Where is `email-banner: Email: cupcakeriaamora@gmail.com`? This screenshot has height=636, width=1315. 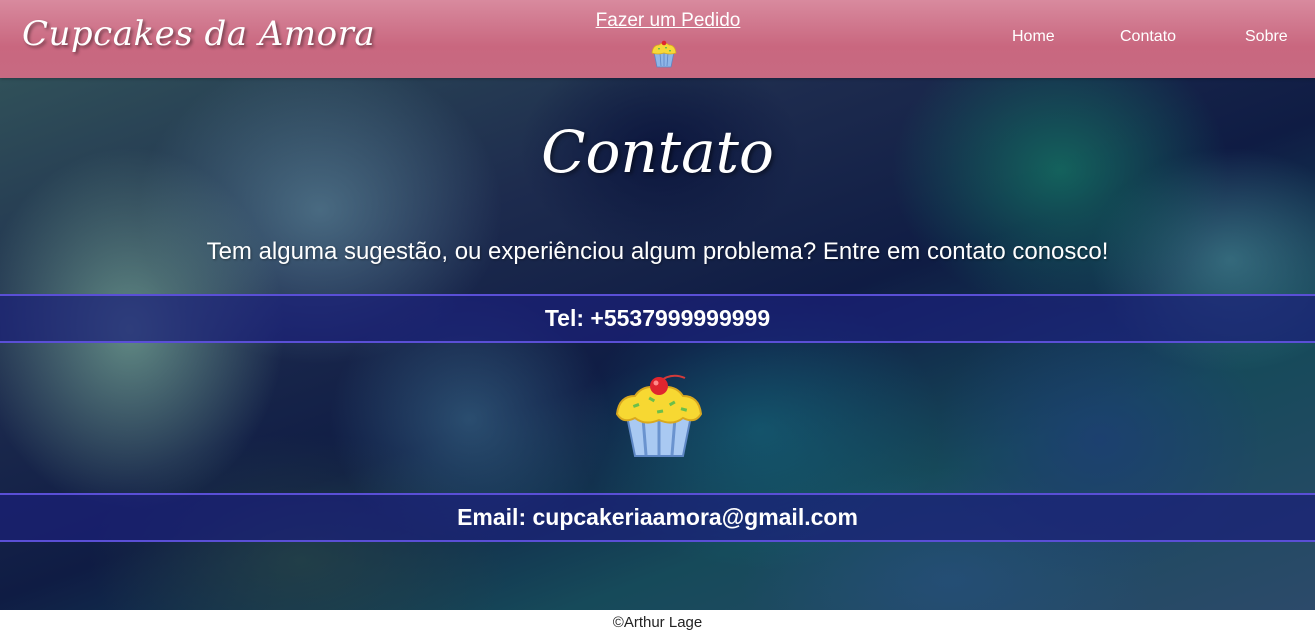
email-banner: Email: cupcakeriaamora@gmail.com is located at coordinates (657, 517).